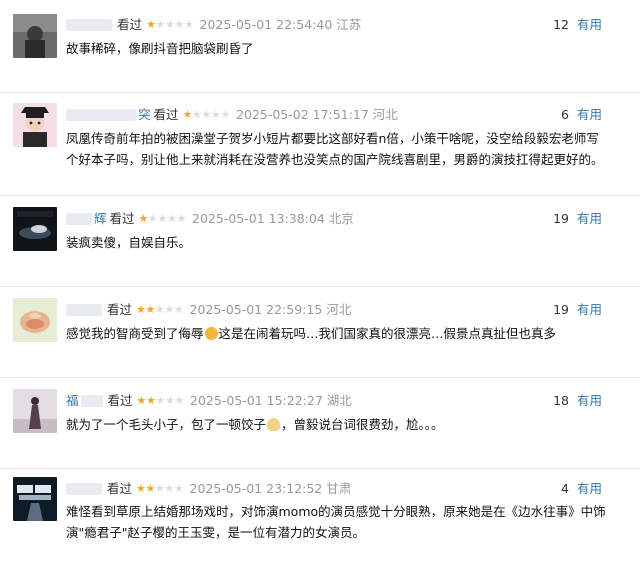 The image size is (640, 562). I want to click on vote-area: 12 有用, so click(577, 25).